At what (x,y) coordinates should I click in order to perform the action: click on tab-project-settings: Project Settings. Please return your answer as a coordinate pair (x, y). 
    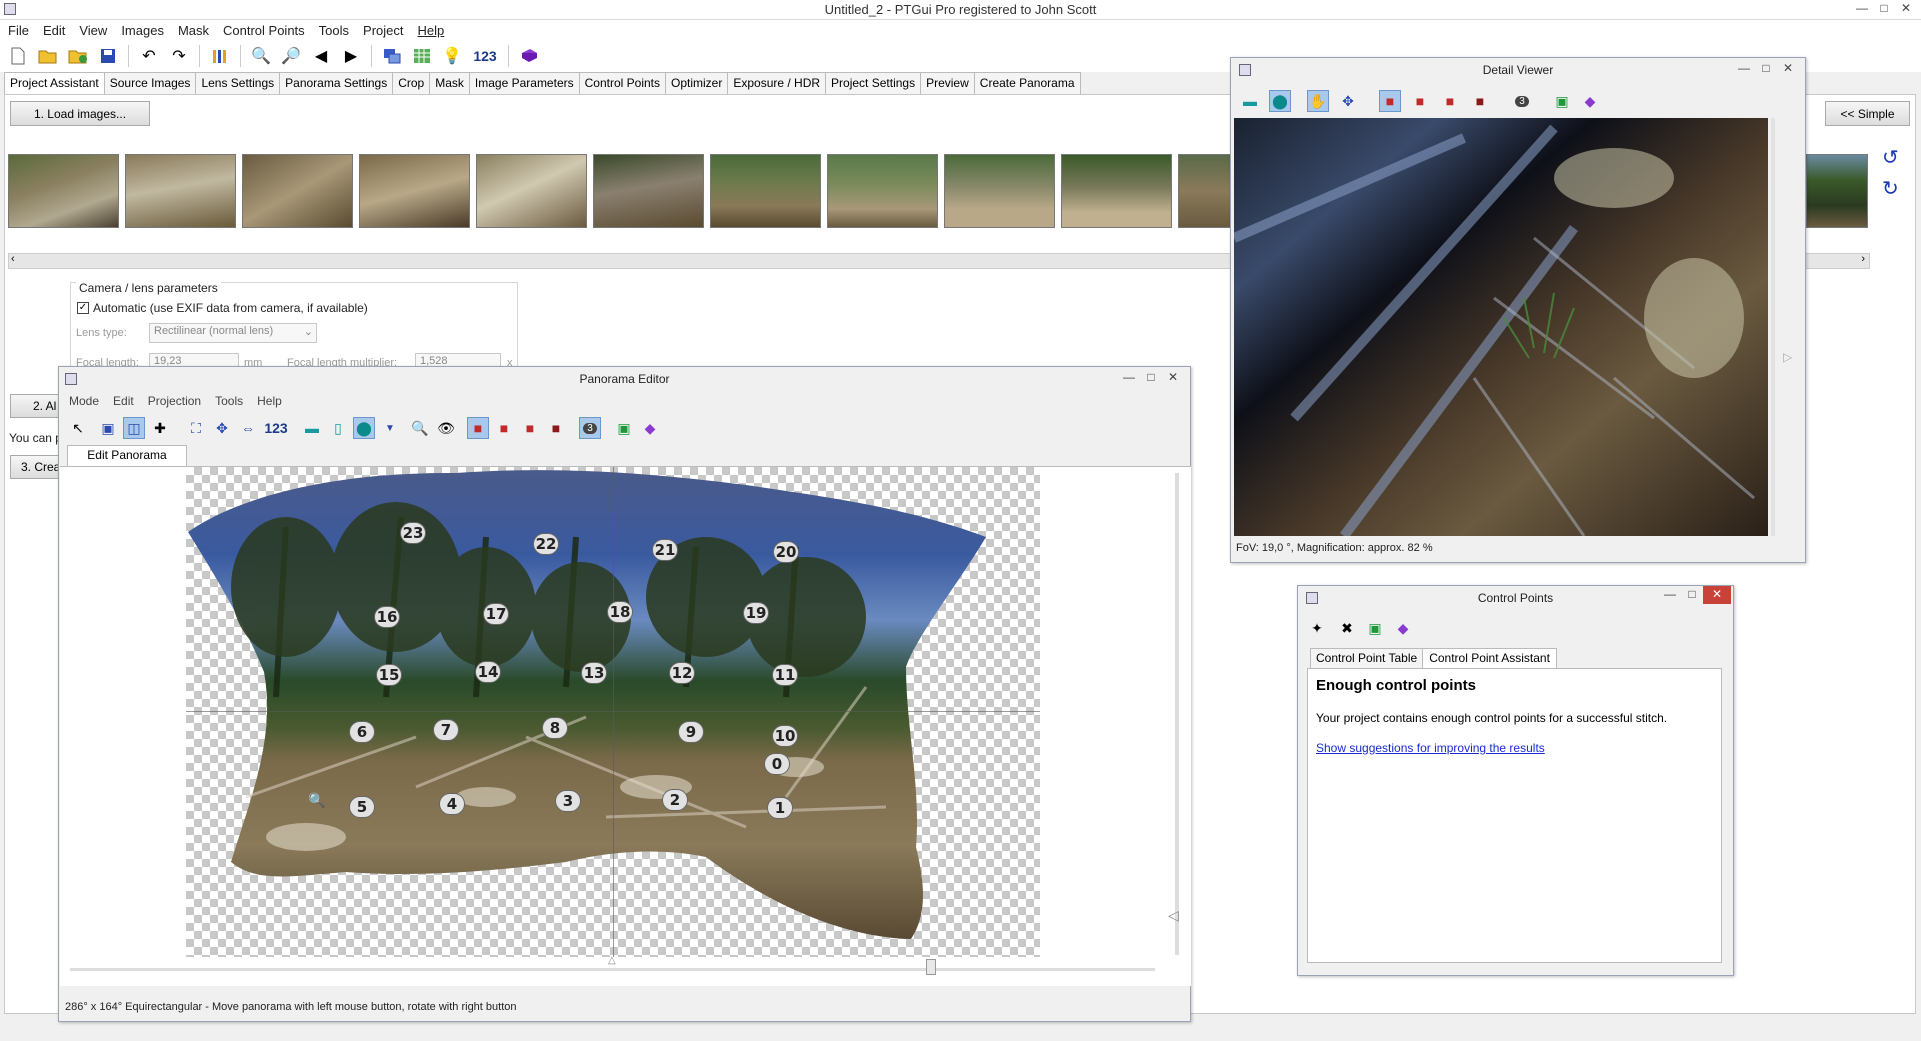
    Looking at the image, I should click on (873, 83).